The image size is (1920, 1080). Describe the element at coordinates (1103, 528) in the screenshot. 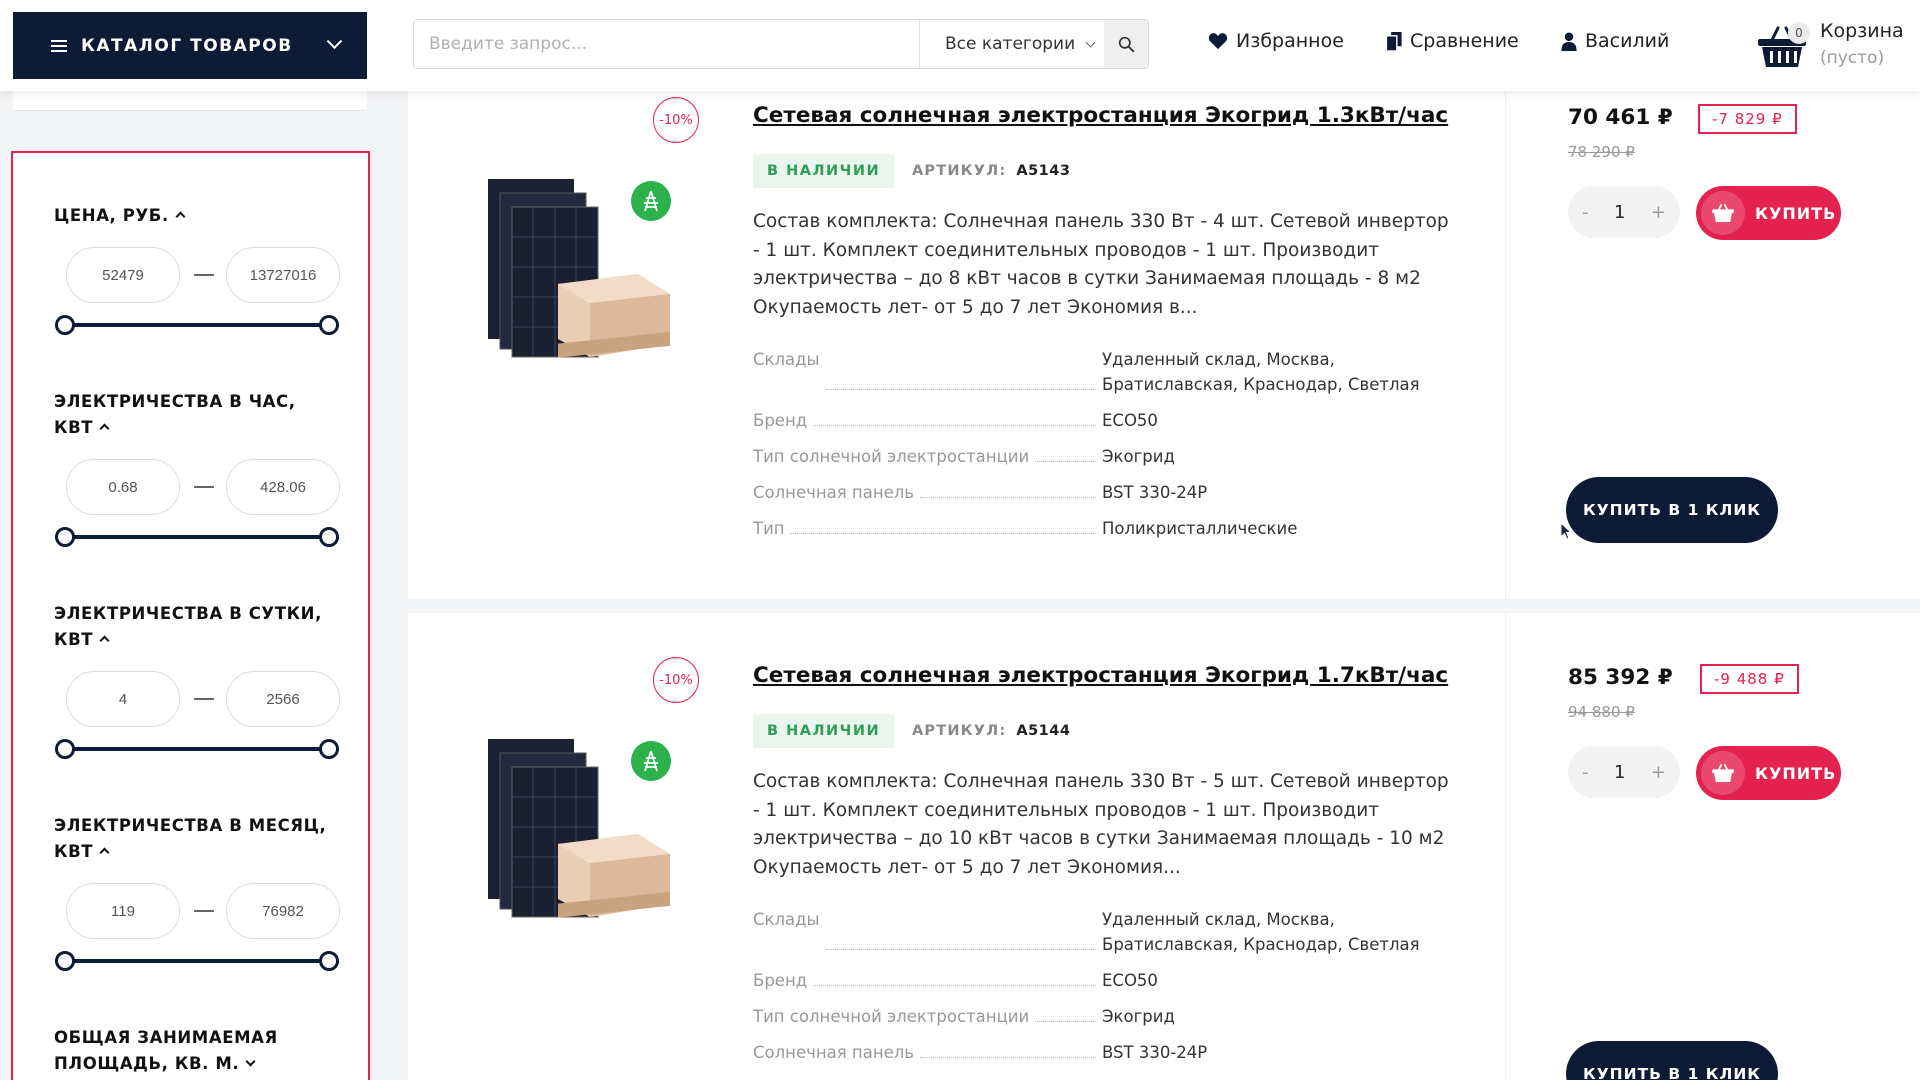

I see `property-row: Тип Поликристаллические` at that location.